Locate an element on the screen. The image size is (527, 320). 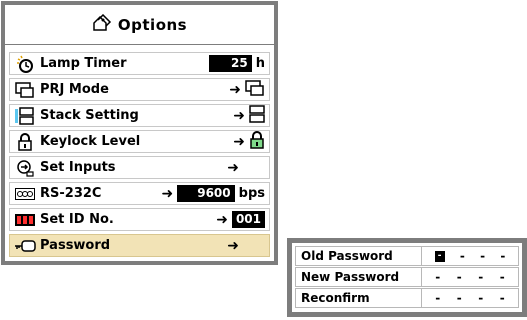
old-password-label: Old Password is located at coordinates (359, 256).